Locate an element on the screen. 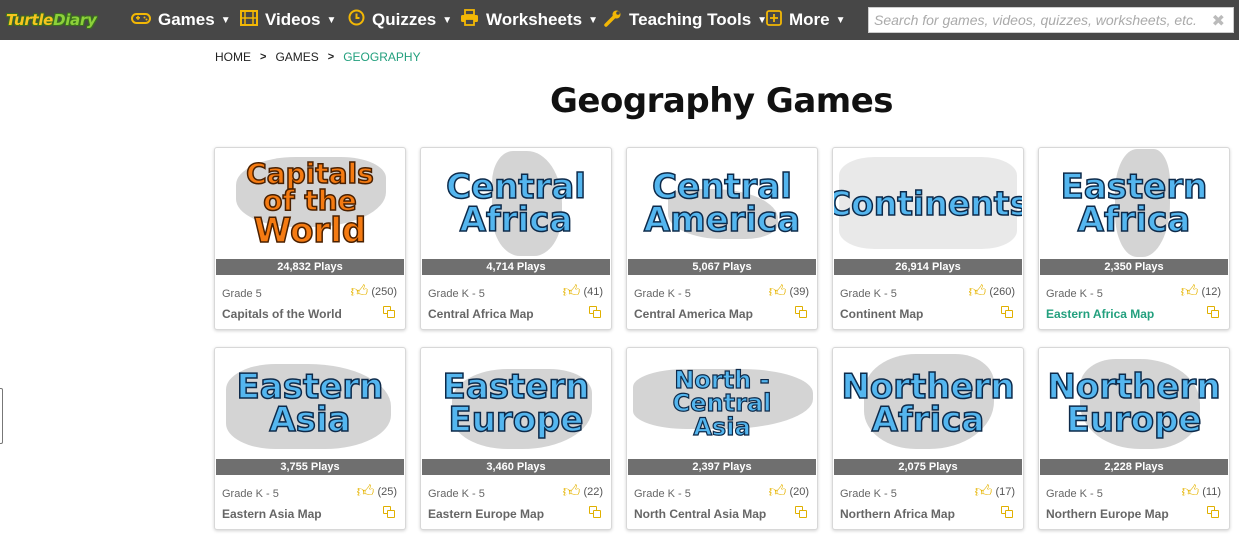 The height and width of the screenshot is (540, 1239). game-thumbnail: Capitals of the World is located at coordinates (310, 204).